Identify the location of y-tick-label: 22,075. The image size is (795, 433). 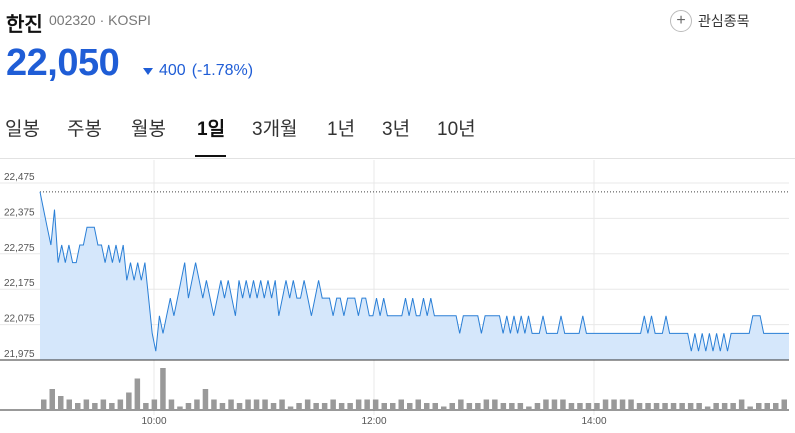
(19, 319).